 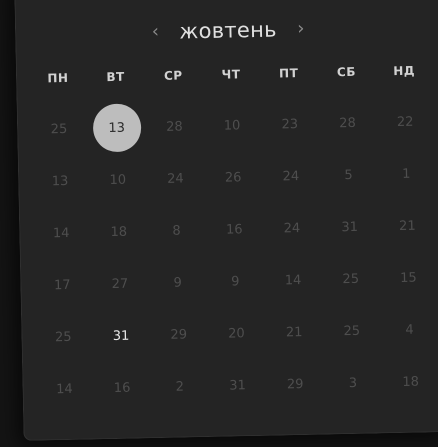 I want to click on calendar-header: ‹ жовтень ›, so click(x=227, y=30).